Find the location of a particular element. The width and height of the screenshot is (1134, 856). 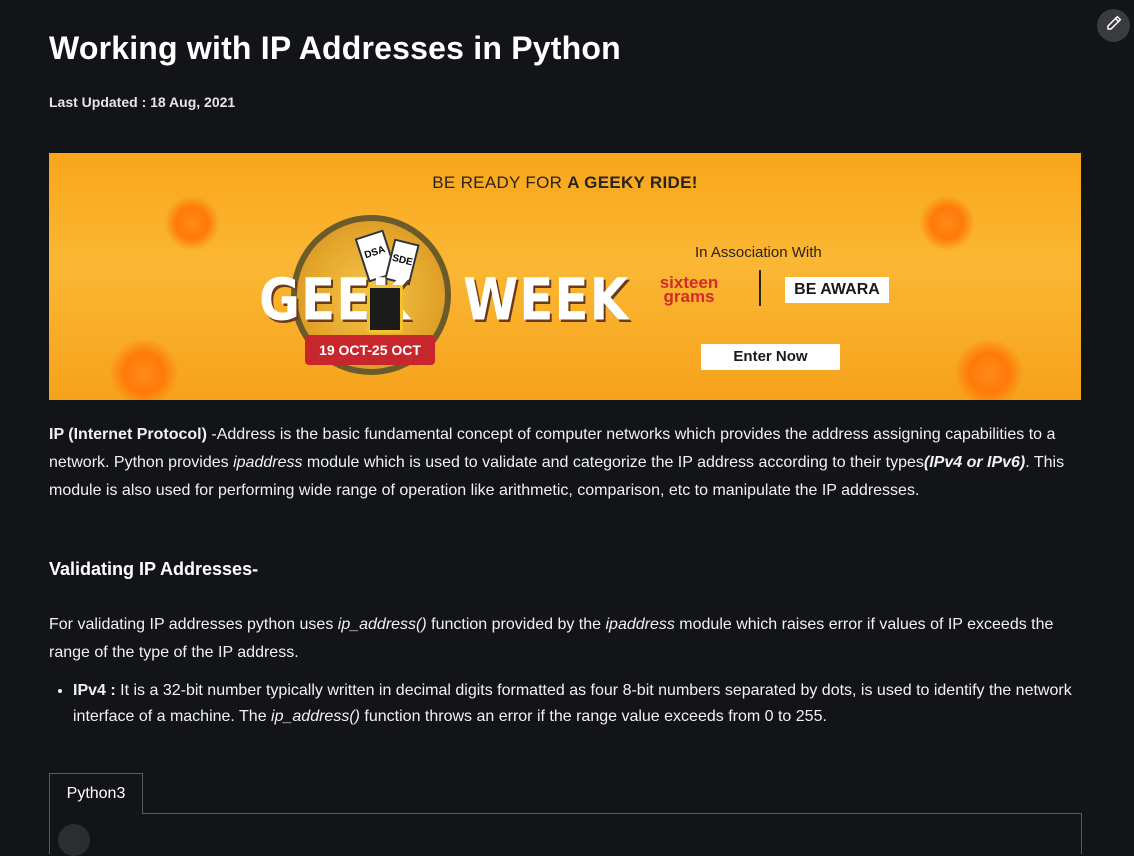

pencil-icon is located at coordinates (1114, 25).